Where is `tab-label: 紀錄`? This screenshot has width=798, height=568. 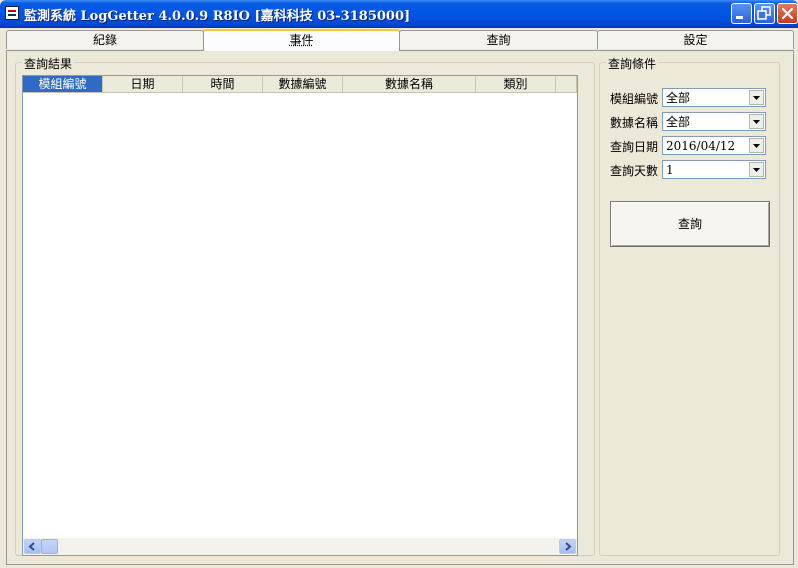 tab-label: 紀錄 is located at coordinates (104, 40).